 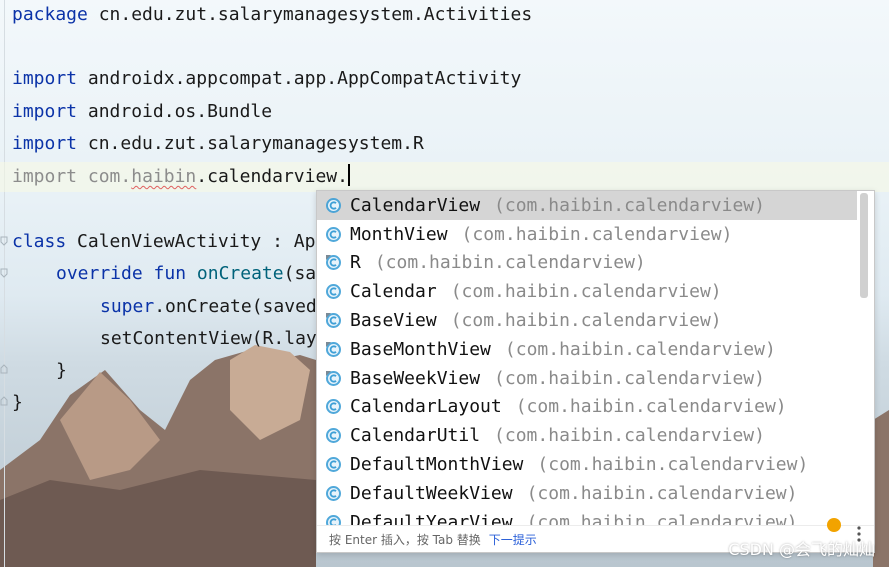 What do you see at coordinates (426, 407) in the screenshot?
I see `completion-class-name: CalendarLayout` at bounding box center [426, 407].